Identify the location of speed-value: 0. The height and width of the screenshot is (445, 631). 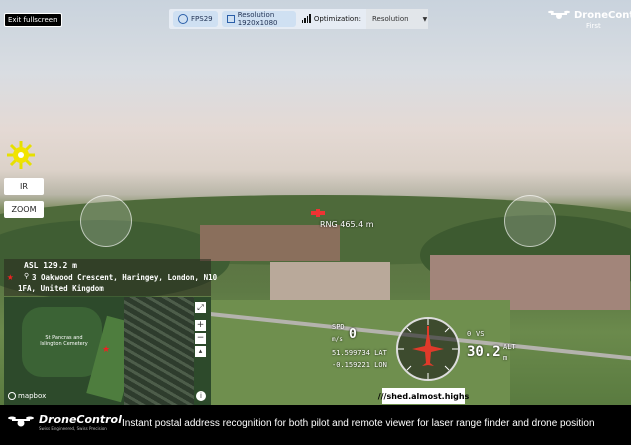
(353, 334).